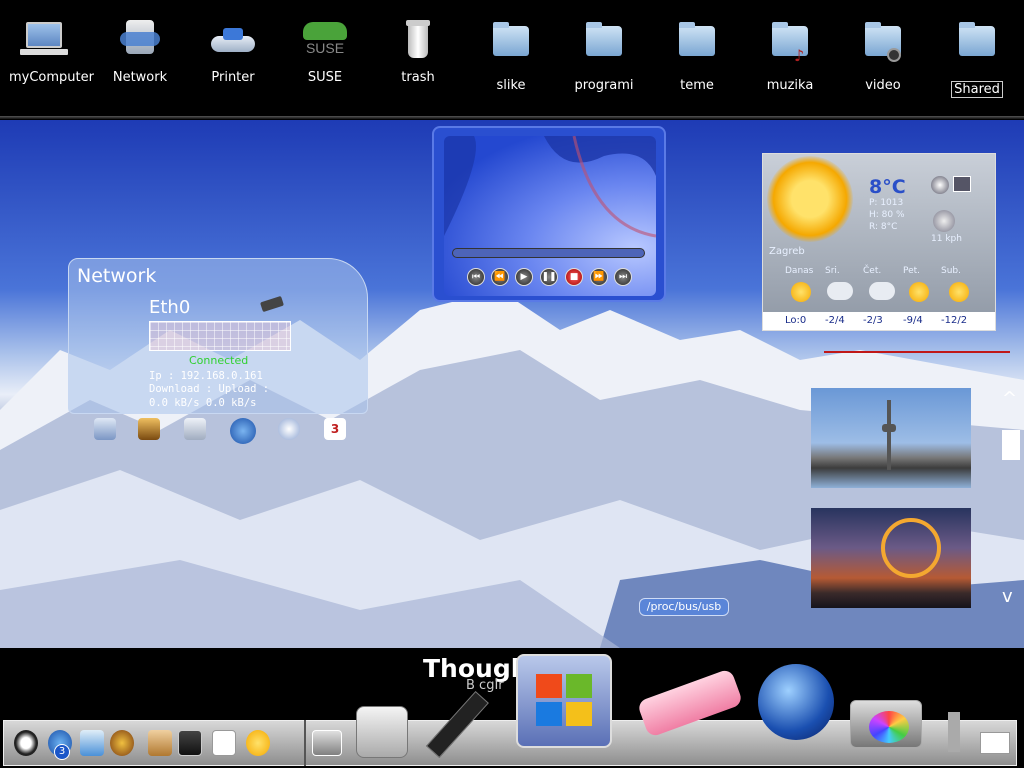  I want to click on desktop-icon-muzika: ♪ muzika, so click(790, 55).